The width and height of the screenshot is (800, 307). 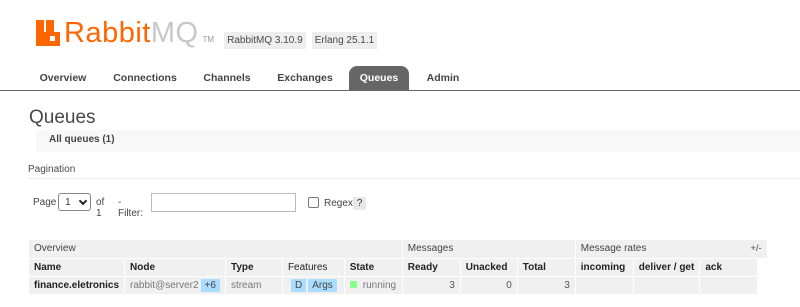 What do you see at coordinates (254, 284) in the screenshot?
I see `queue-type: stream` at bounding box center [254, 284].